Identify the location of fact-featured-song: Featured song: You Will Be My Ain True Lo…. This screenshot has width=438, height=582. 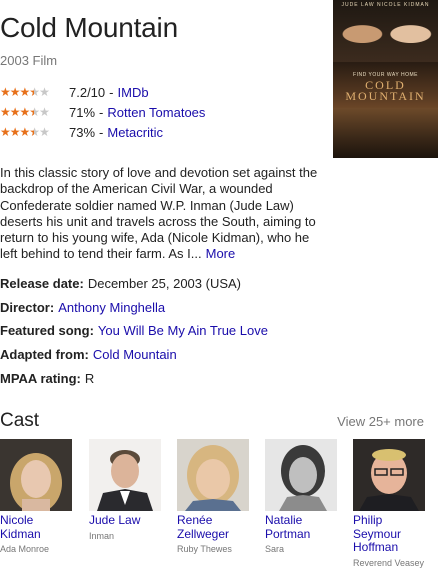
(165, 334).